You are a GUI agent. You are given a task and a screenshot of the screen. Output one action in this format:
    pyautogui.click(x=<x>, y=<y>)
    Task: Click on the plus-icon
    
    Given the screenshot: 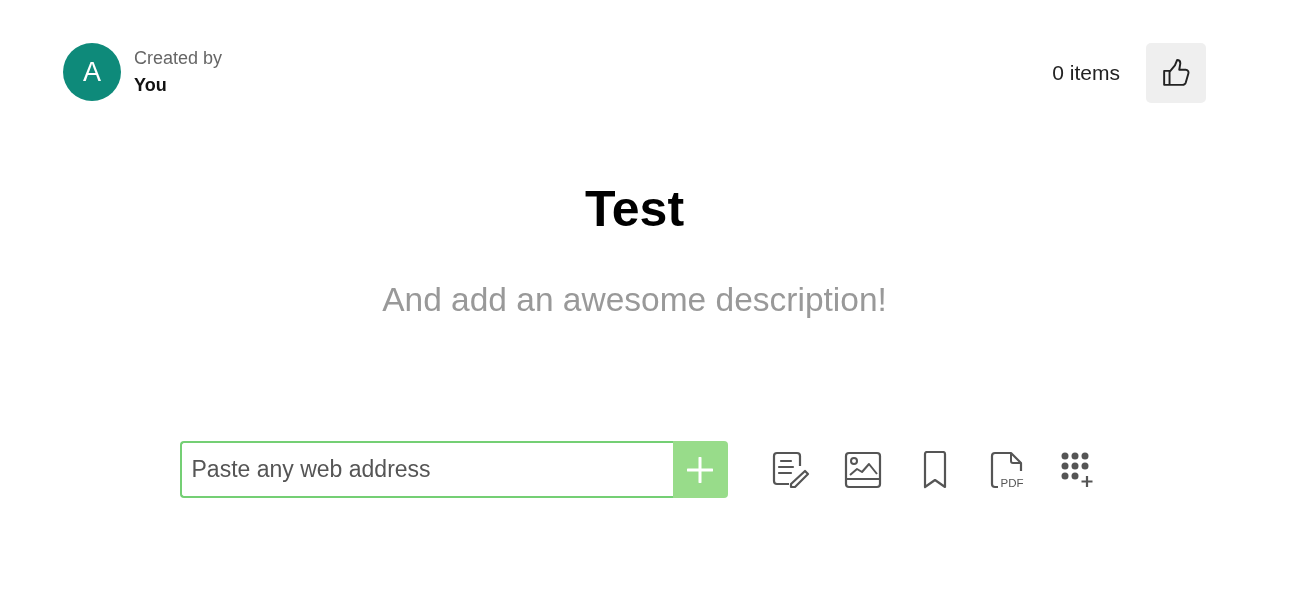 What is the action you would take?
    pyautogui.click(x=700, y=469)
    